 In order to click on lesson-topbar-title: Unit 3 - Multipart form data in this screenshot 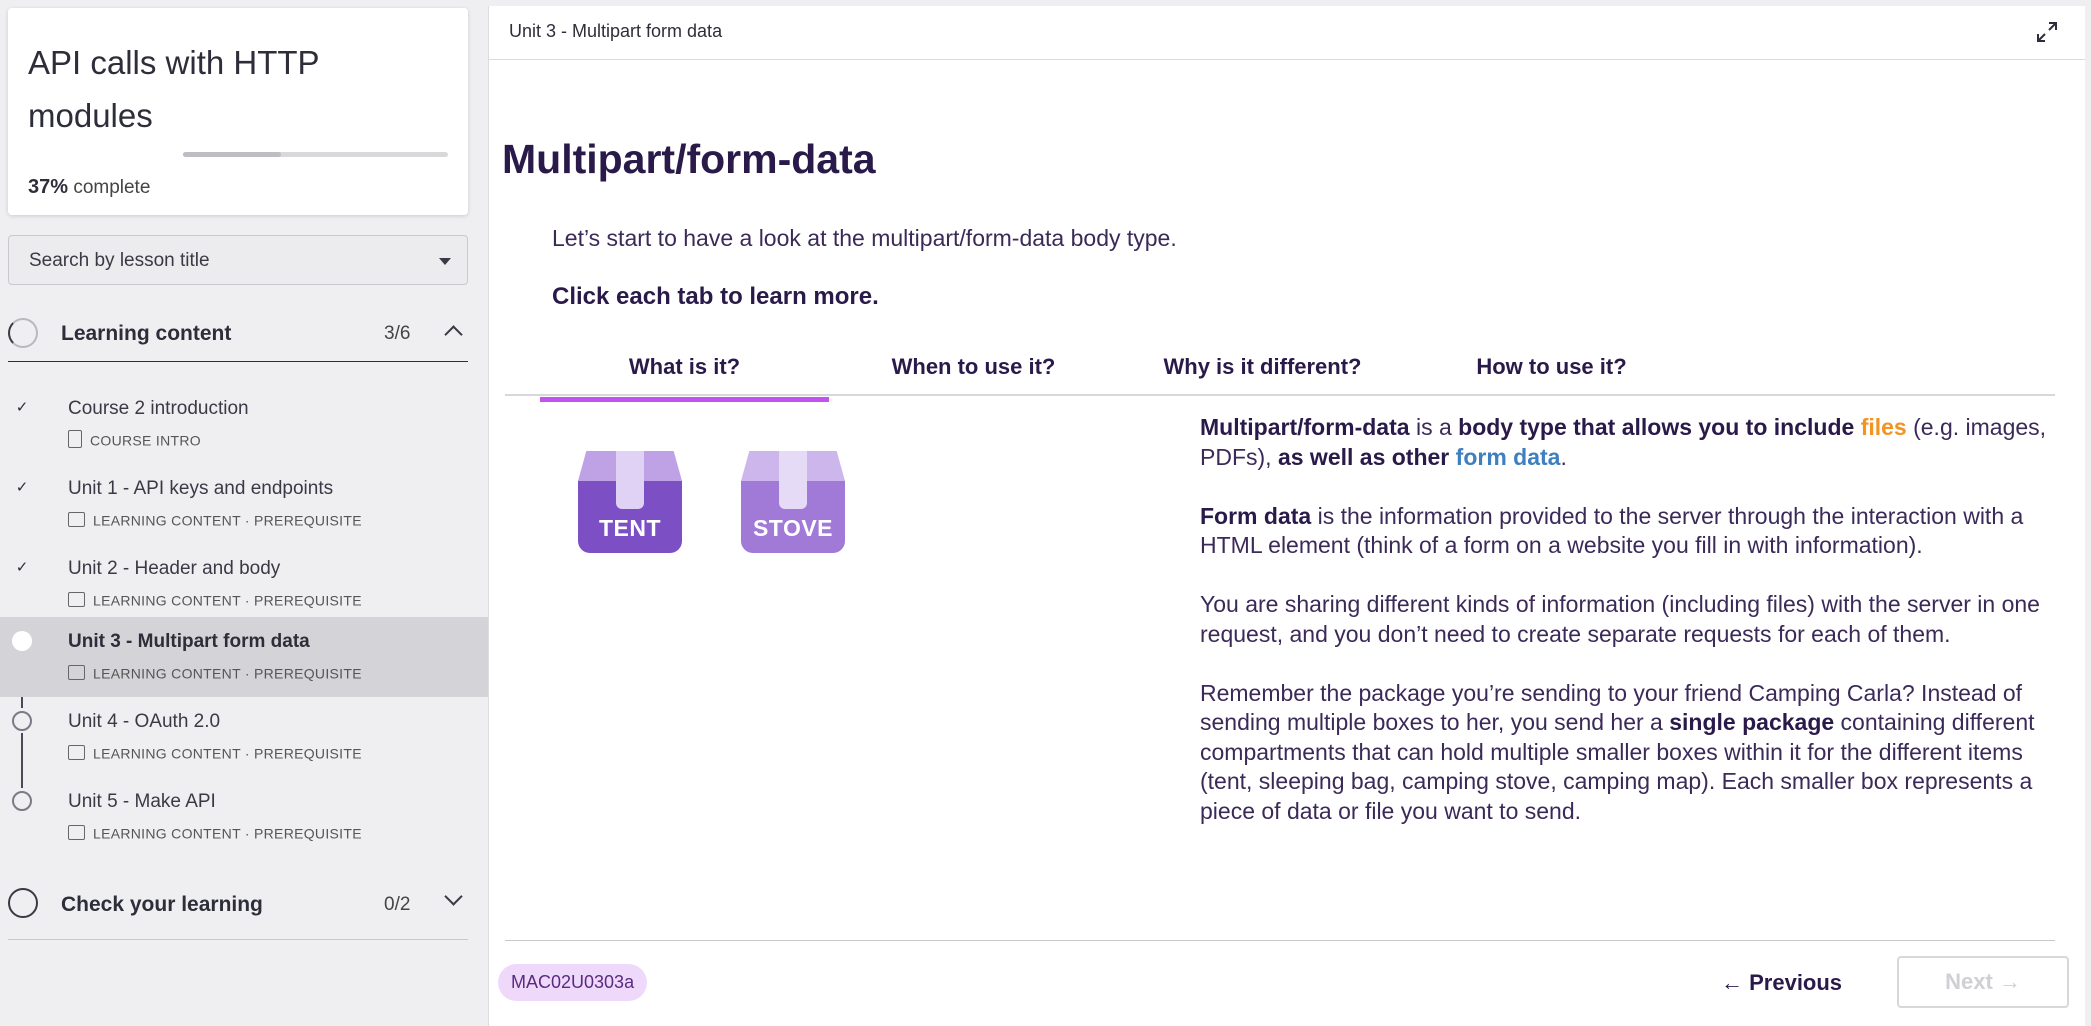, I will do `click(616, 31)`.